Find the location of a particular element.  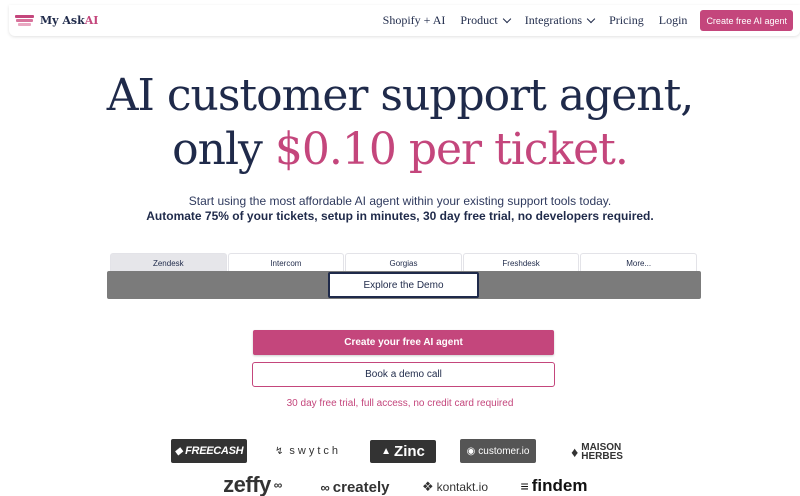

maison-des-herbes-logo: ♦ MAISON HERBES is located at coordinates (597, 452).